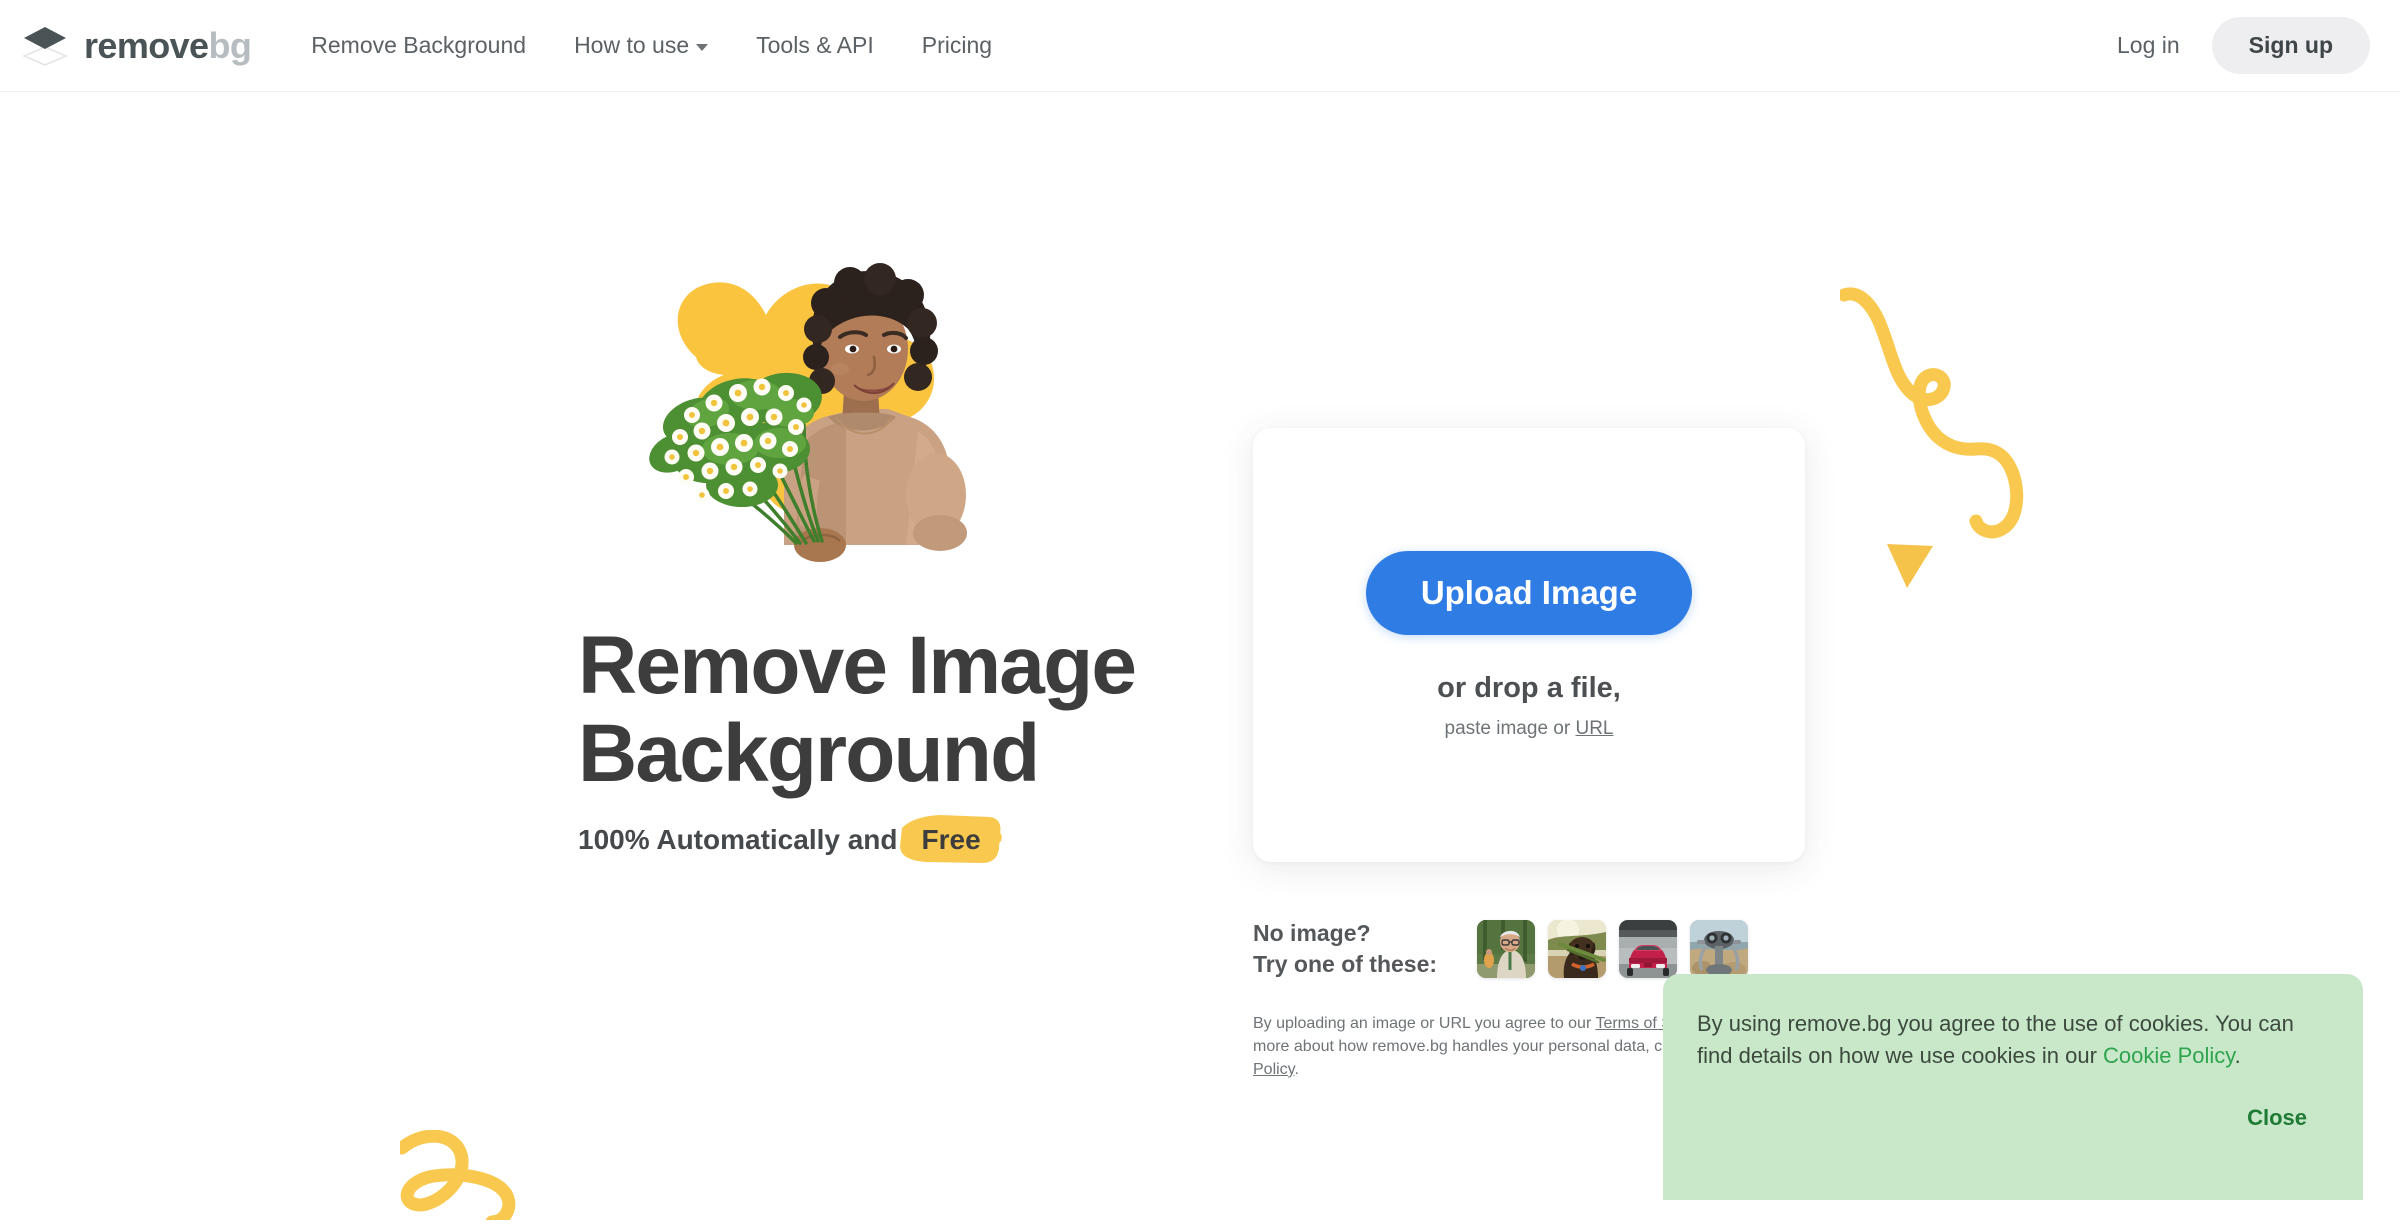 This screenshot has height=1225, width=2400. Describe the element at coordinates (1296, 1069) in the screenshot. I see `legal-text-part-3: .` at that location.